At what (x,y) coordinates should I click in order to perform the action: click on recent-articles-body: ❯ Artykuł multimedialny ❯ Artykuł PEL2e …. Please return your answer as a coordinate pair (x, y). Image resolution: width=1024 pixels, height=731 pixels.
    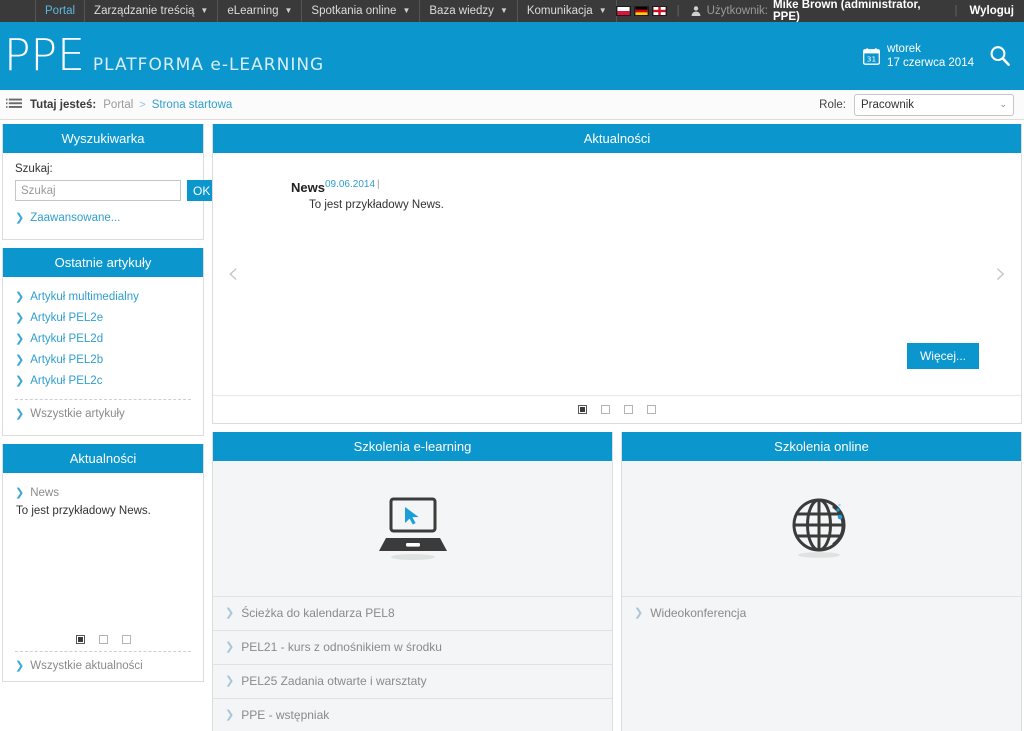
    Looking at the image, I should click on (103, 356).